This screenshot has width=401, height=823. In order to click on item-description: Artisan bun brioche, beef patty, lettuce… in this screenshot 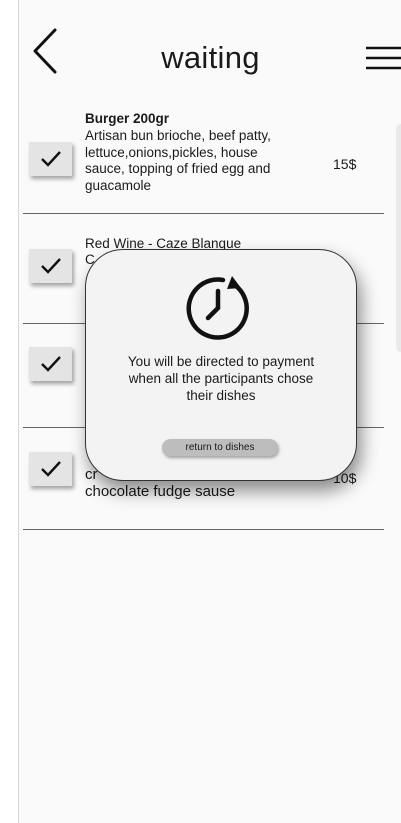, I will do `click(178, 160)`.